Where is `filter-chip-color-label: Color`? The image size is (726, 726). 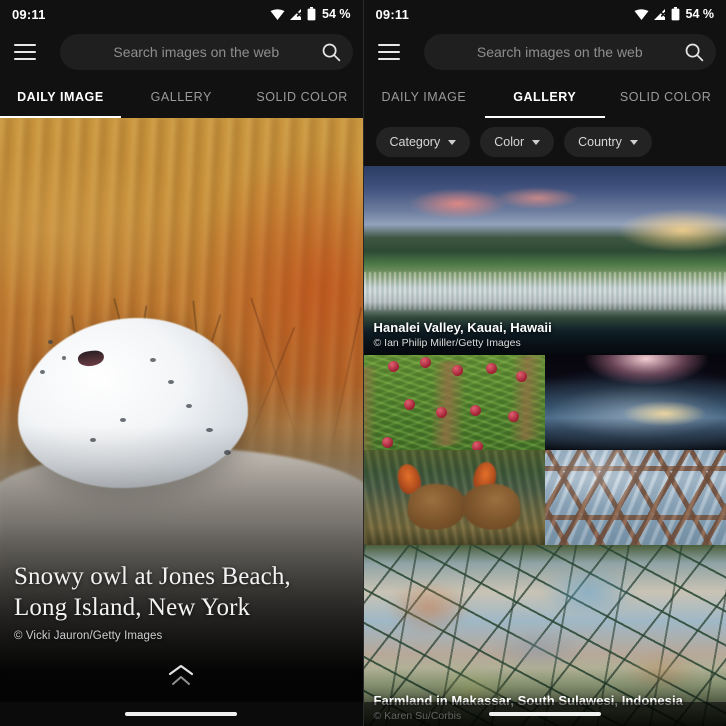 filter-chip-color-label: Color is located at coordinates (509, 142).